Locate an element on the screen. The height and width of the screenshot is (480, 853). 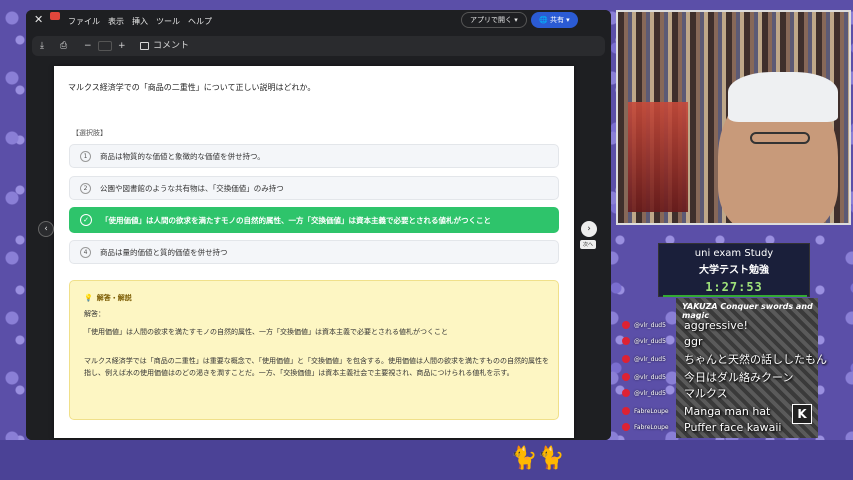
next-tooltip: 次へ is located at coordinates (588, 244).